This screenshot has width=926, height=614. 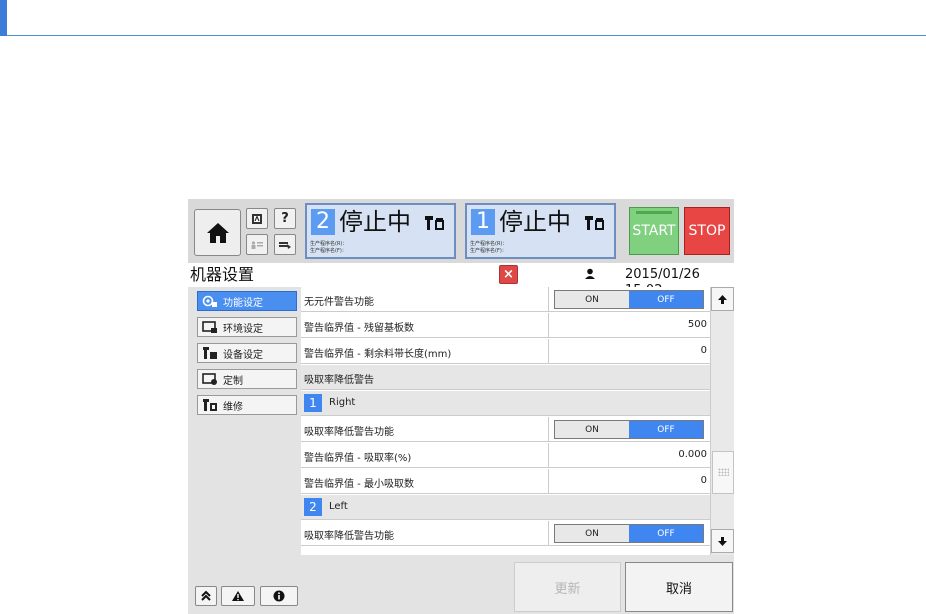 What do you see at coordinates (692, 454) in the screenshot?
I see `setting-value: 0.000` at bounding box center [692, 454].